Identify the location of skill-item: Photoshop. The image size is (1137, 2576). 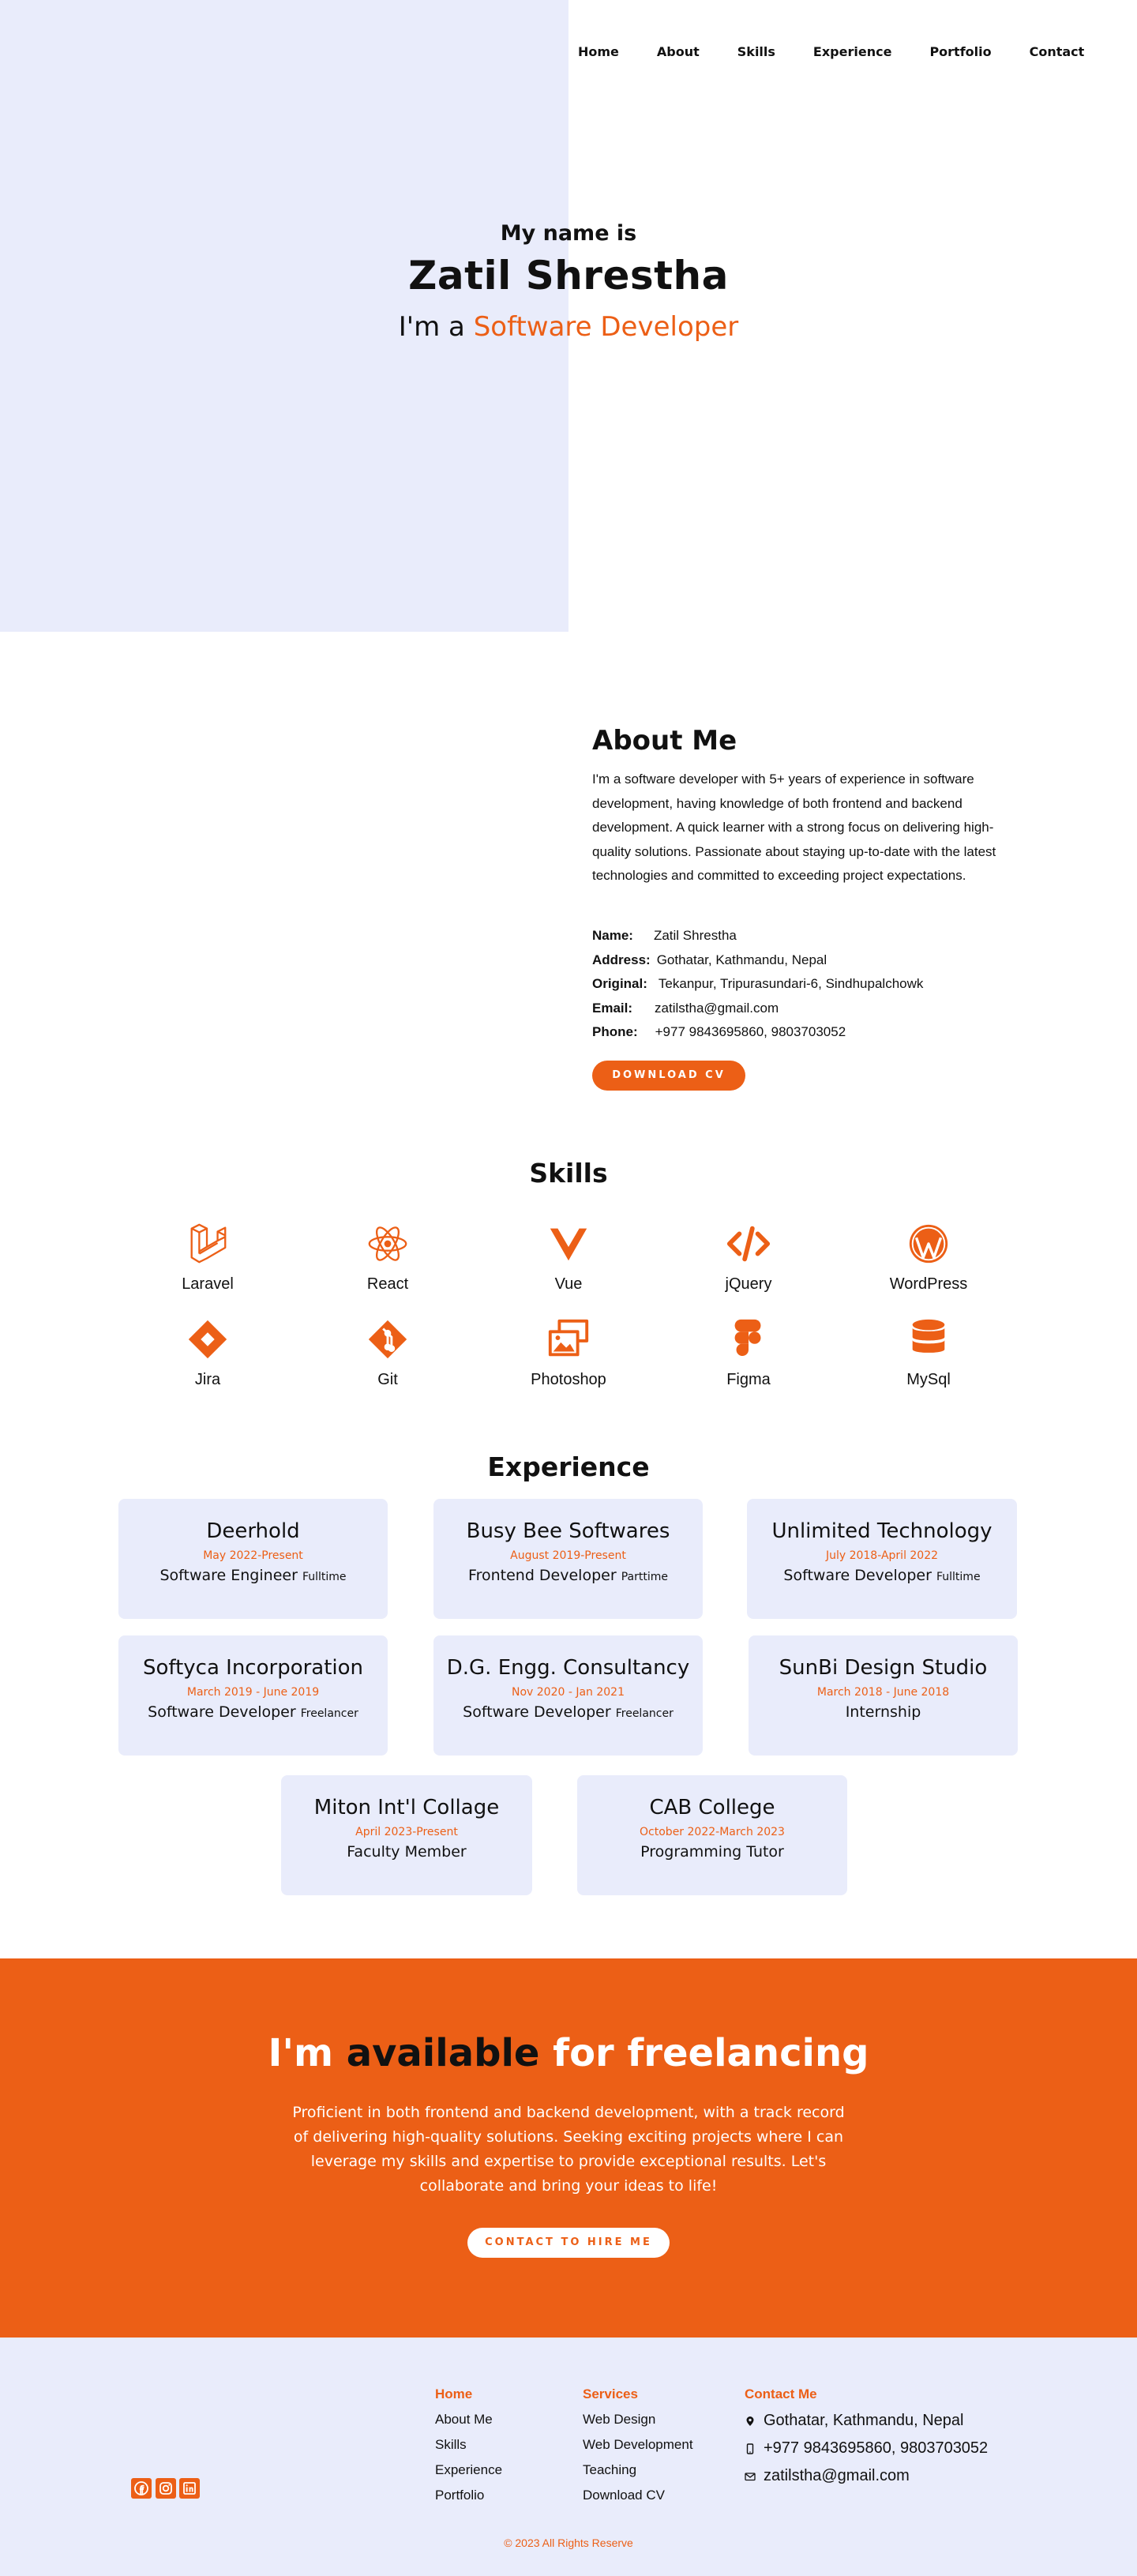
(568, 1352).